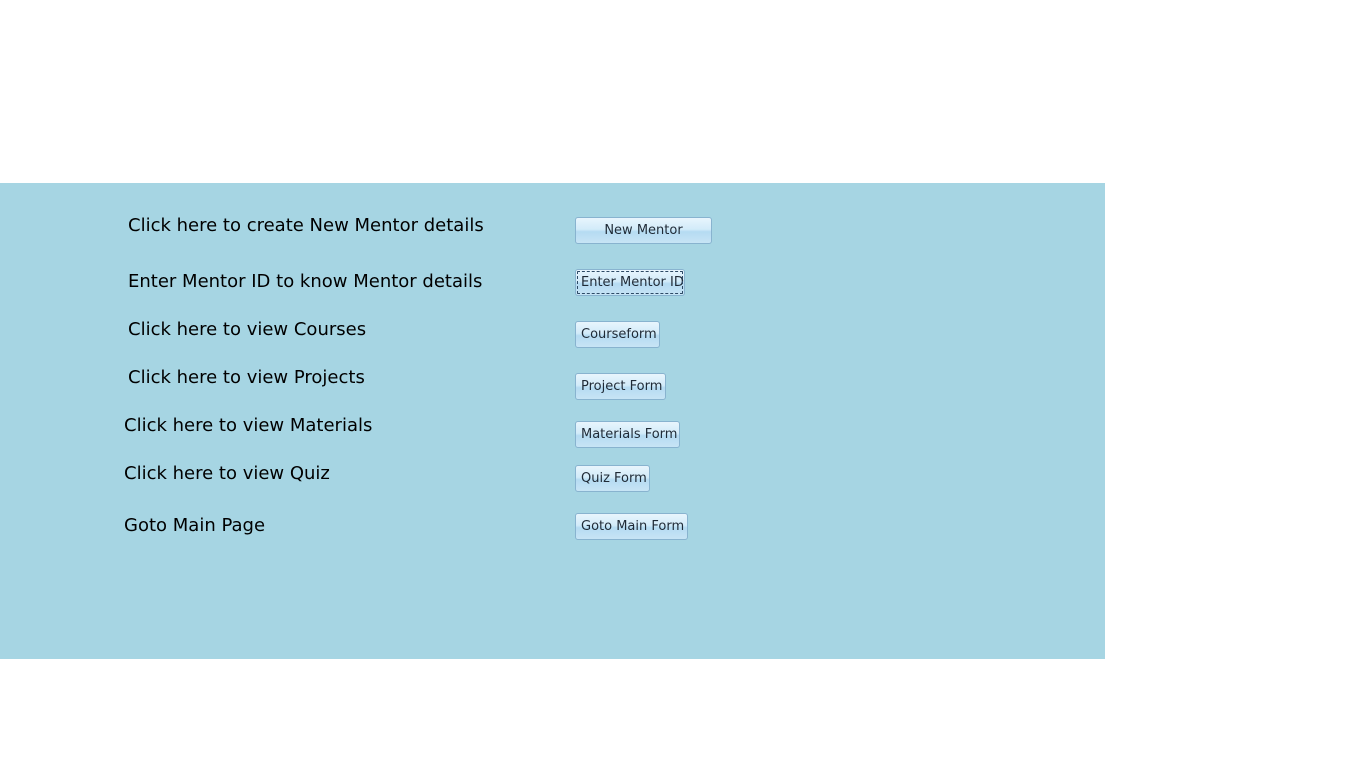 This screenshot has width=1366, height=768. What do you see at coordinates (248, 425) in the screenshot?
I see `view-materials-label: Click here to view Materials` at bounding box center [248, 425].